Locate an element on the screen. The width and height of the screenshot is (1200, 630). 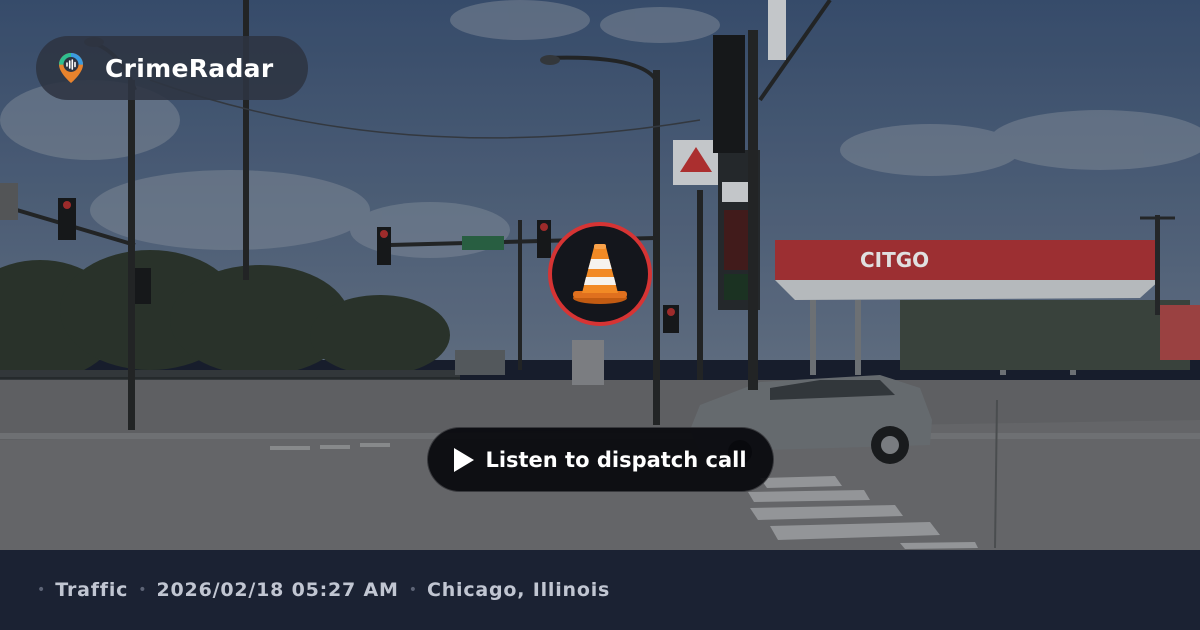
incident-datetime: 2026/02/18 05:27 AM is located at coordinates (277, 590).